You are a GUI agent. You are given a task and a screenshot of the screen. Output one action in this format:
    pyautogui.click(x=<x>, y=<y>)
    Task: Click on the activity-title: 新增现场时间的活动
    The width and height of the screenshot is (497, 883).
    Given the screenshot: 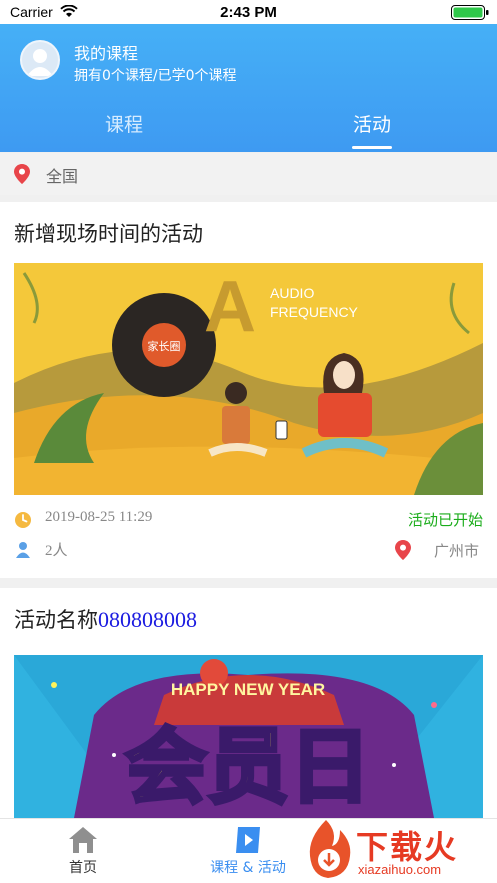 What is the action you would take?
    pyautogui.click(x=108, y=234)
    